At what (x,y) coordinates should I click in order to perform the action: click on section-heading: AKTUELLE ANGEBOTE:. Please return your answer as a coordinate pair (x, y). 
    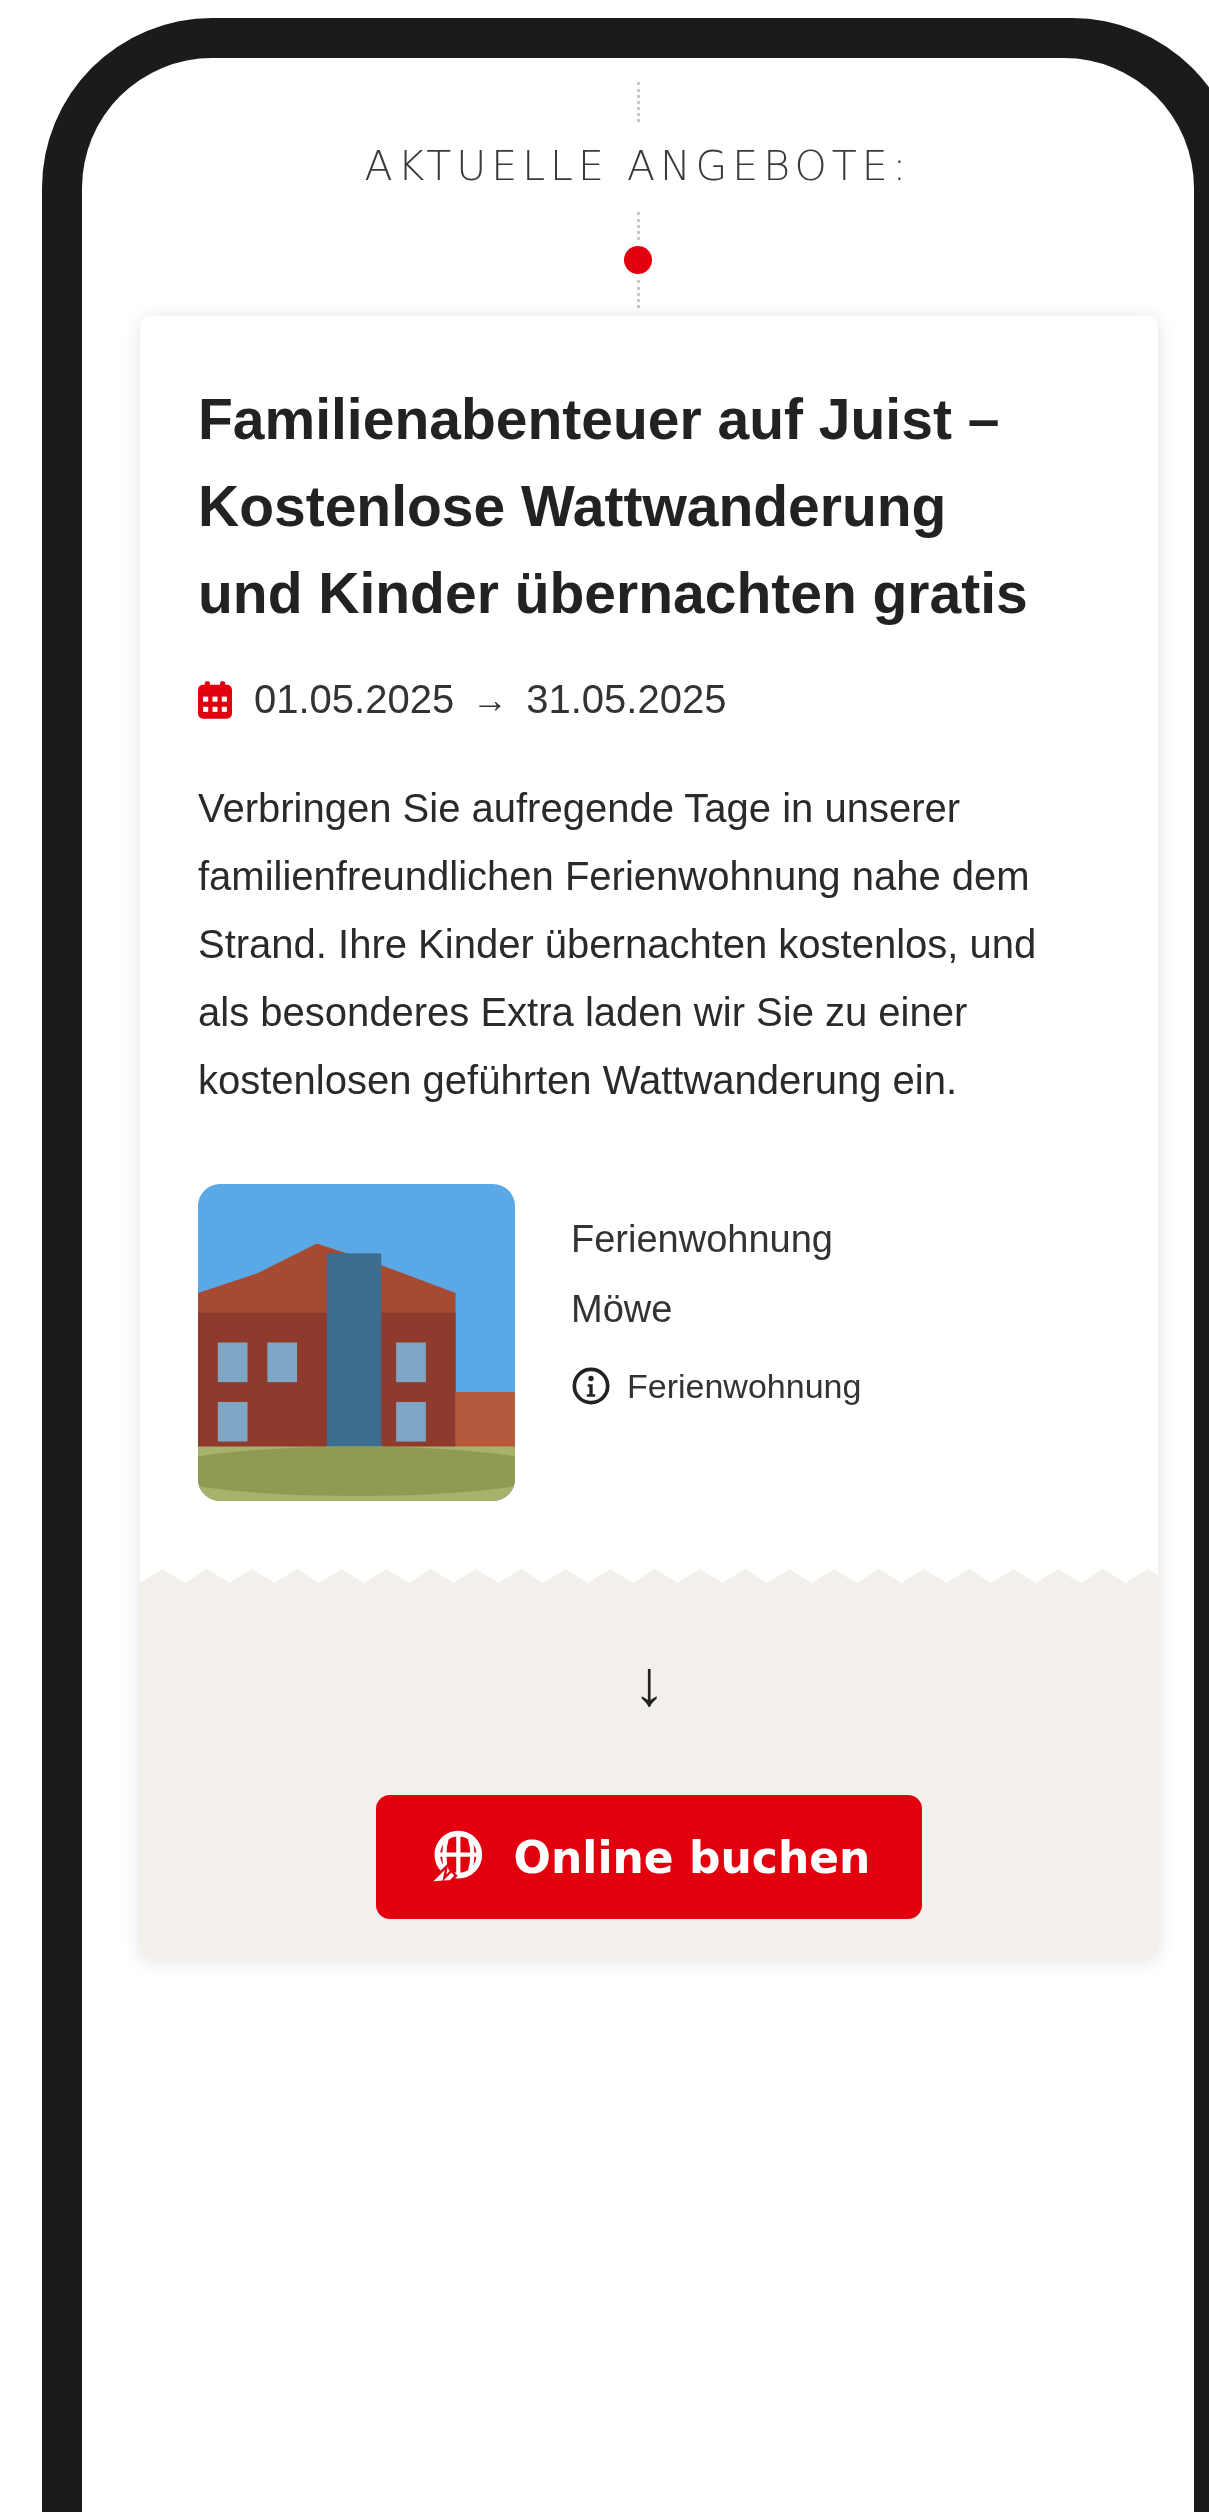
    Looking at the image, I should click on (638, 166).